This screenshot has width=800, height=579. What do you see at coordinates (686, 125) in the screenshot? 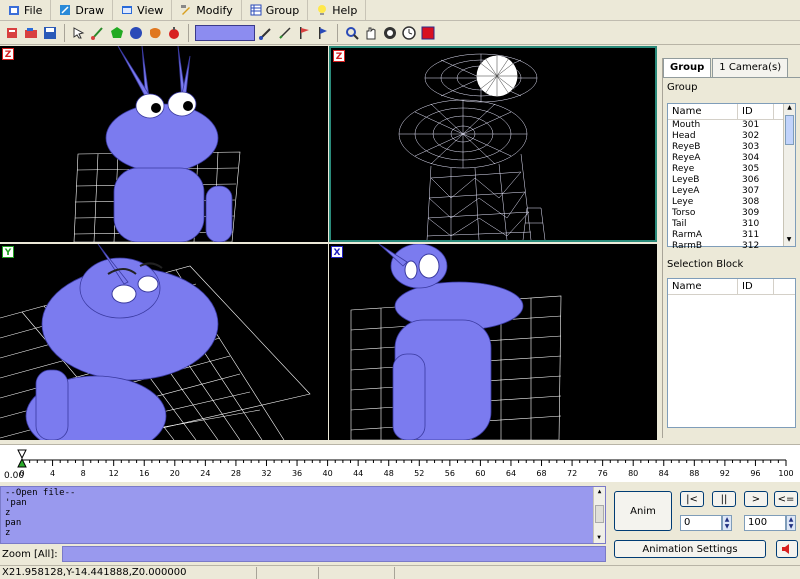
I see `group-name: Mouth` at bounding box center [686, 125].